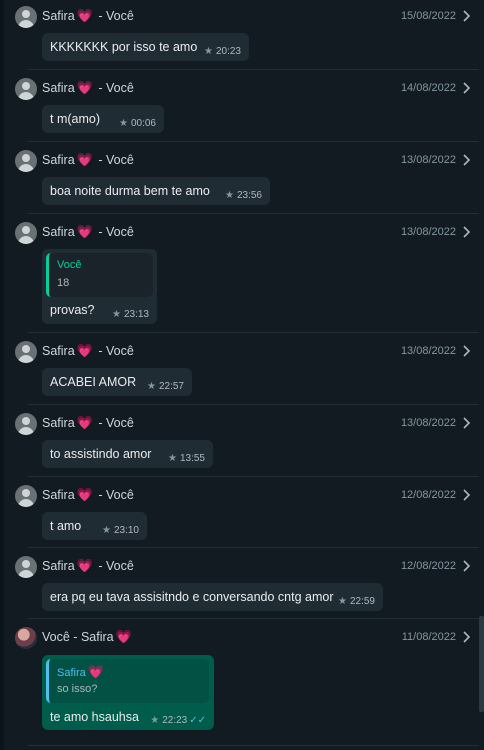 This screenshot has width=484, height=750. Describe the element at coordinates (175, 720) in the screenshot. I see `message-time: 22:23` at that location.